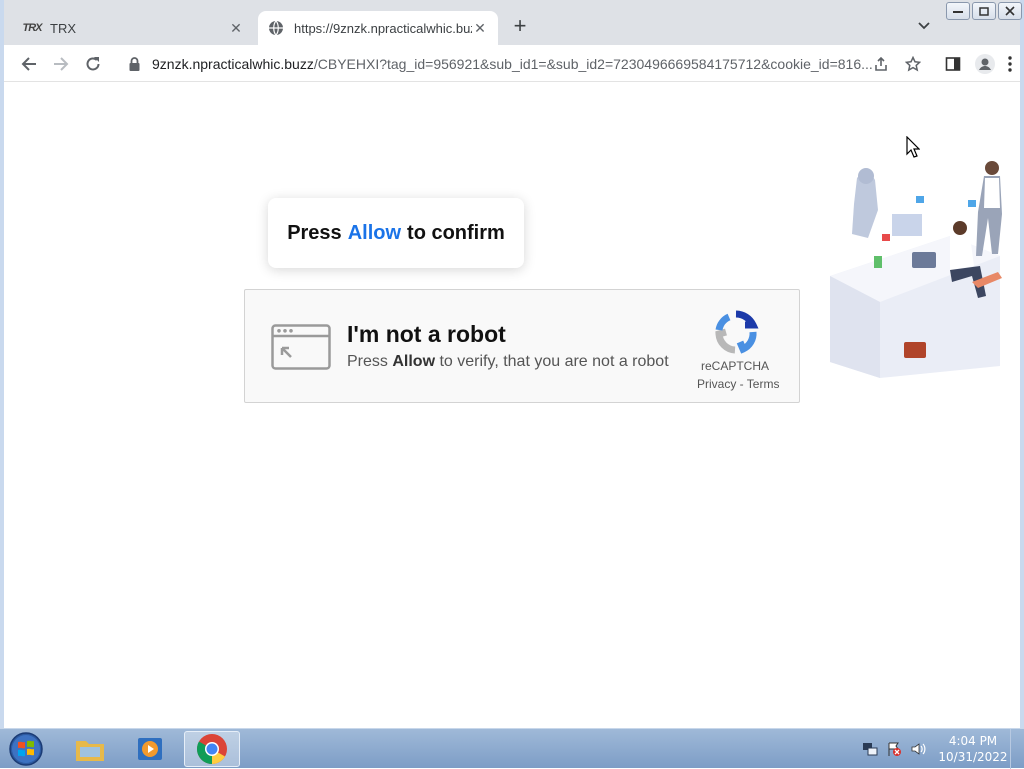  I want to click on mouse-cursor-icon, so click(913, 147).